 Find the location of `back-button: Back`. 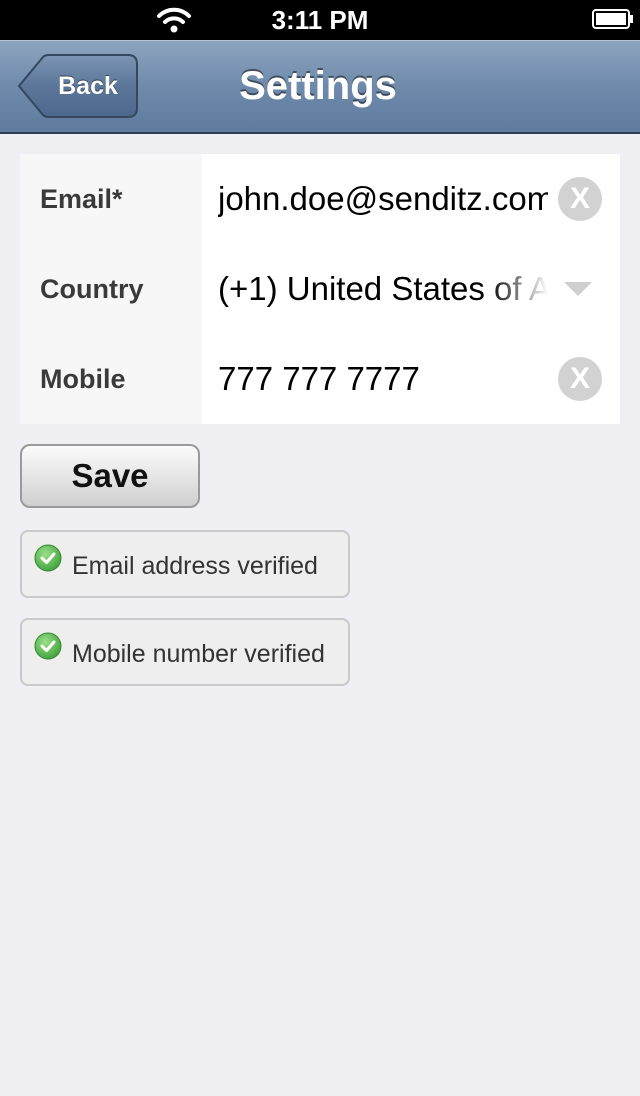

back-button: Back is located at coordinates (78, 86).